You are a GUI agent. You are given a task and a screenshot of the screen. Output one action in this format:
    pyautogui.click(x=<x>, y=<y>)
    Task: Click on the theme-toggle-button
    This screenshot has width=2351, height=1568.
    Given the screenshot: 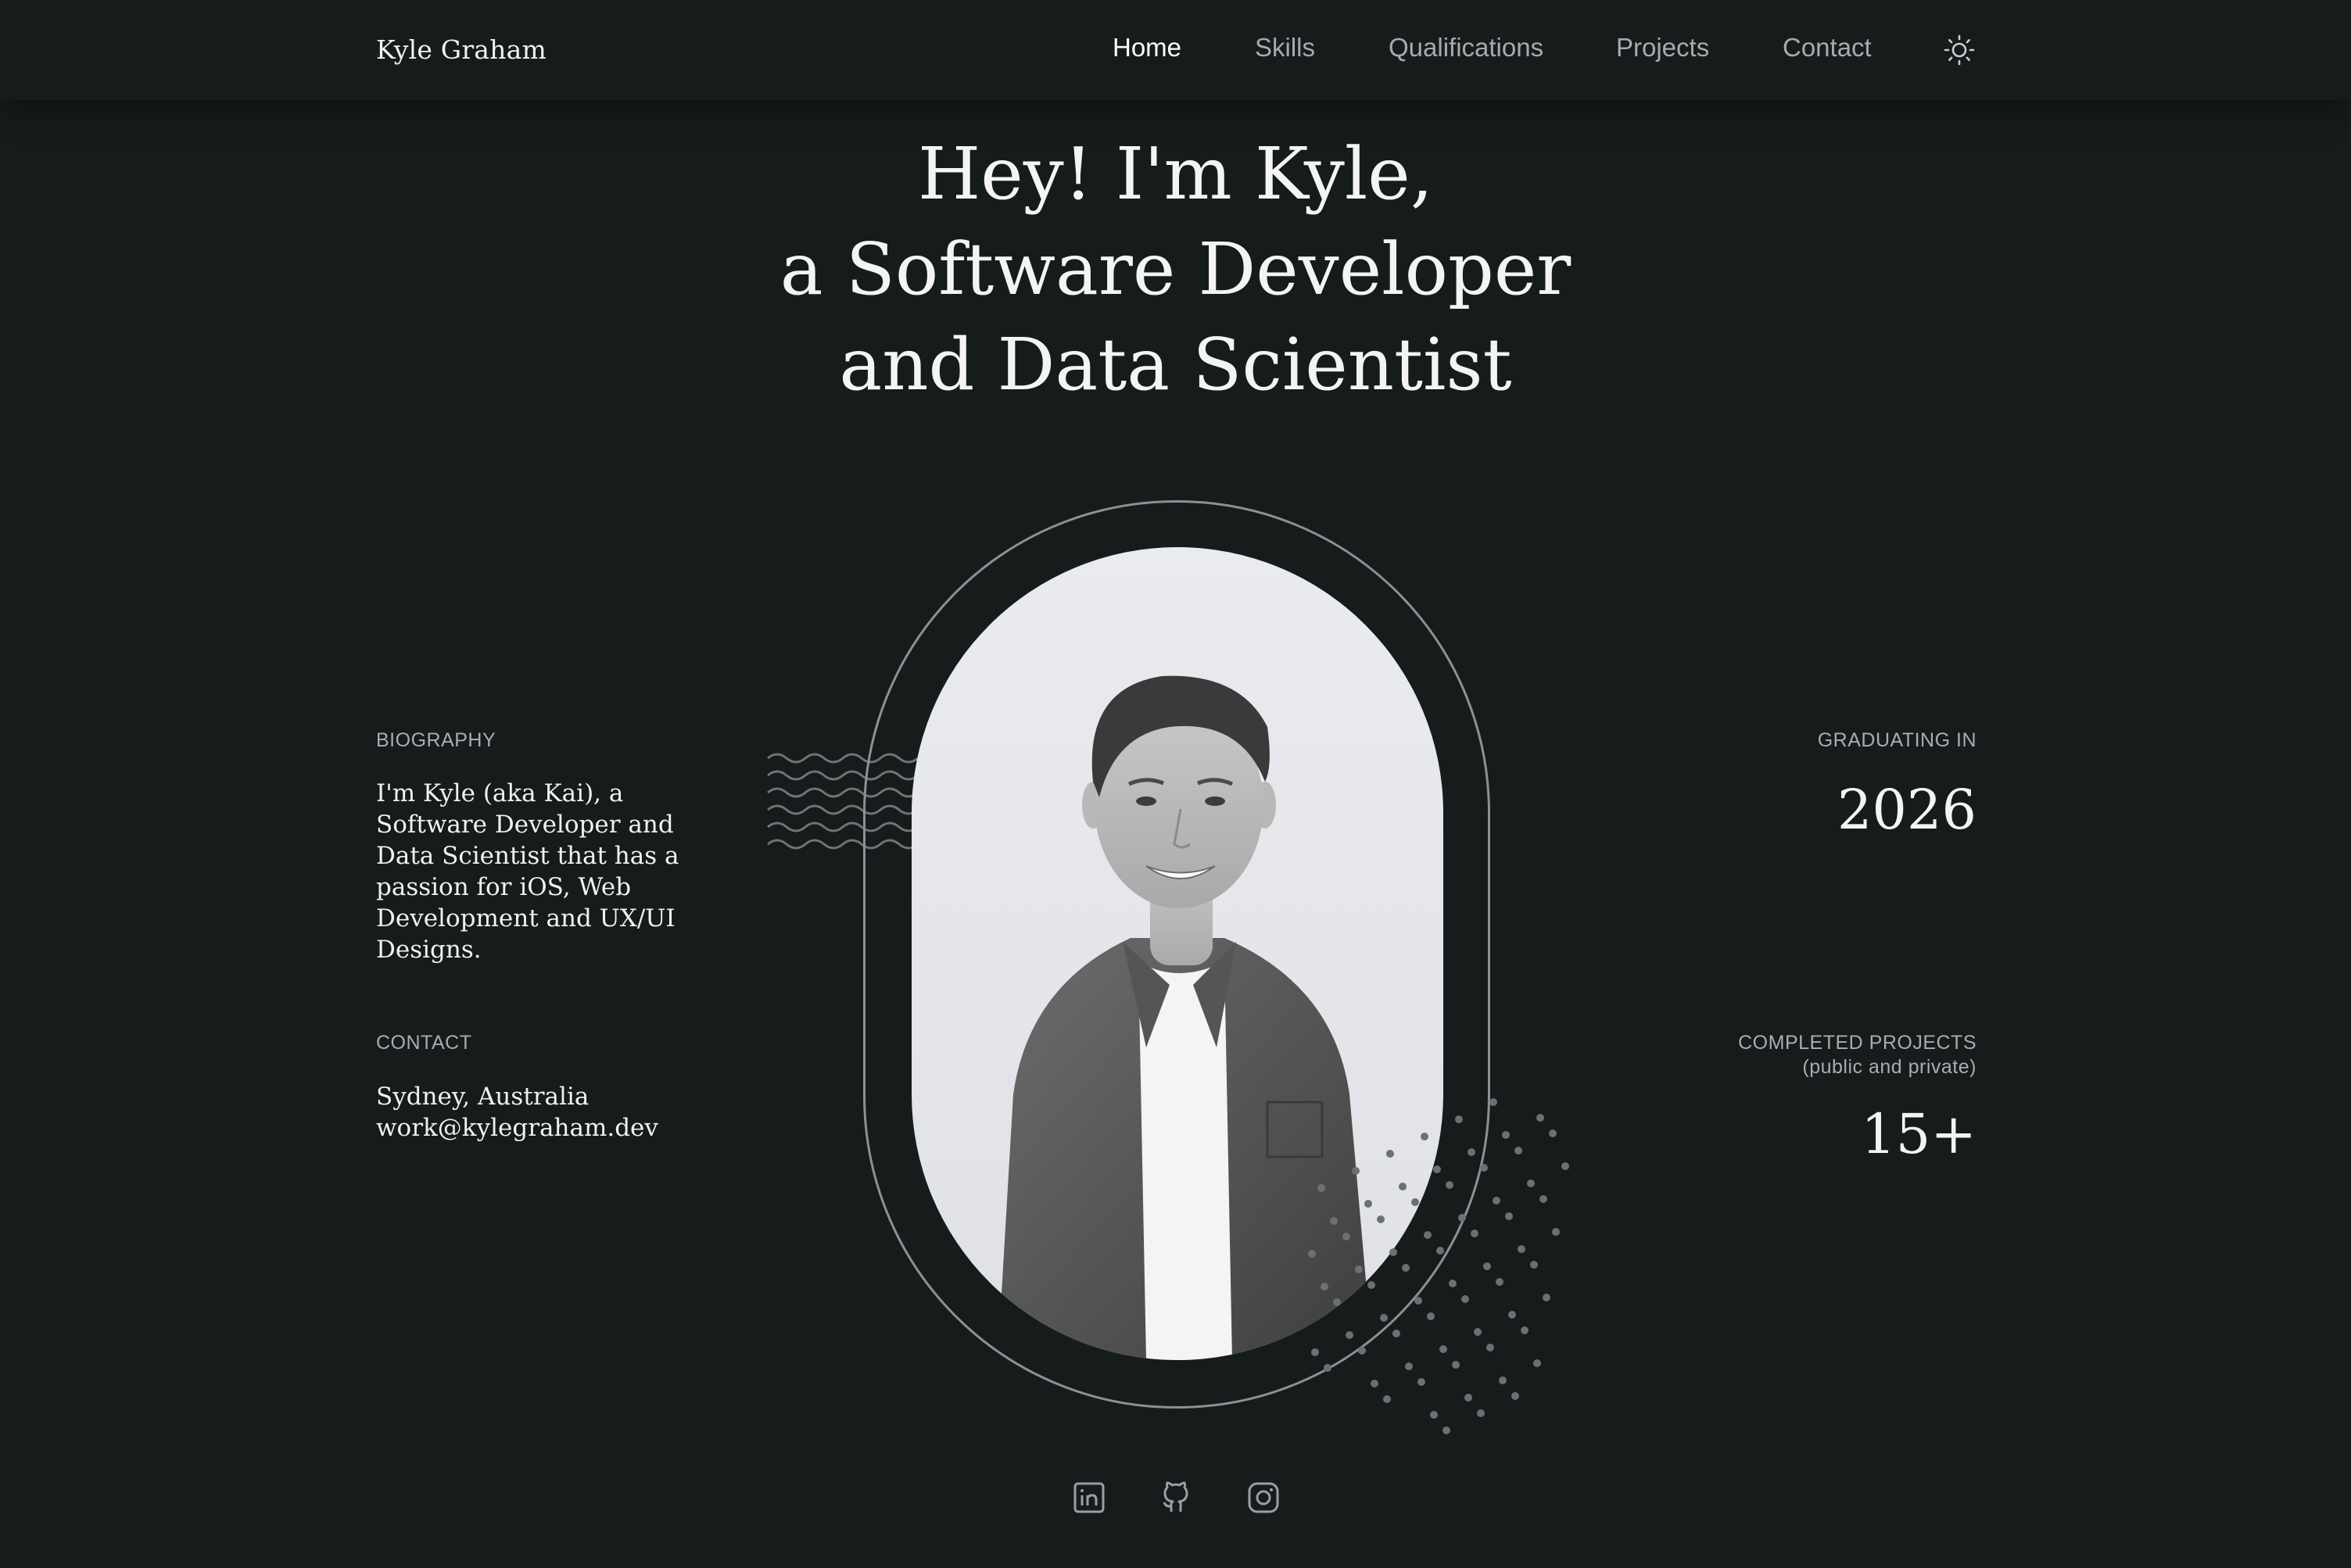 What is the action you would take?
    pyautogui.click(x=1959, y=50)
    